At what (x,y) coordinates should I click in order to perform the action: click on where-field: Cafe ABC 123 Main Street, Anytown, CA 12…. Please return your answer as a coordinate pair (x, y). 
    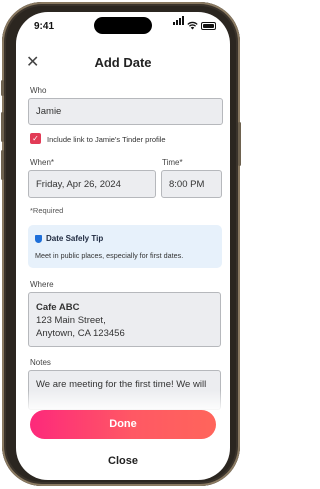
    Looking at the image, I should click on (124, 319).